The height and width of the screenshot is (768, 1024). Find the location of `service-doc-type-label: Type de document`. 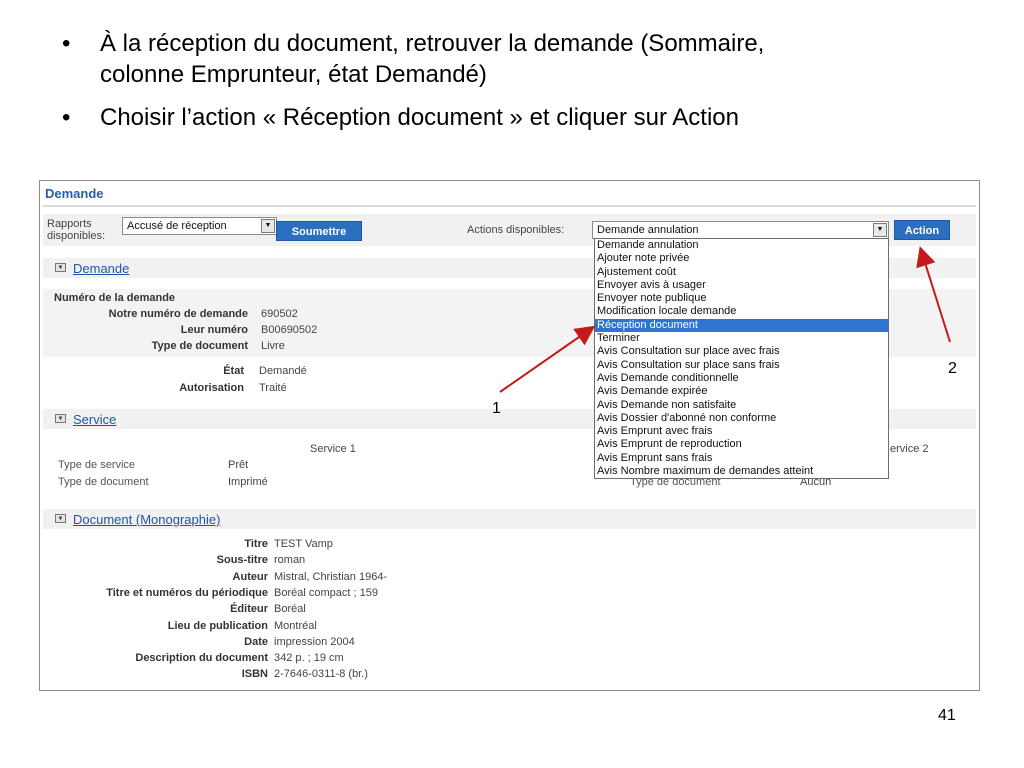

service-doc-type-label: Type de document is located at coordinates (103, 482).